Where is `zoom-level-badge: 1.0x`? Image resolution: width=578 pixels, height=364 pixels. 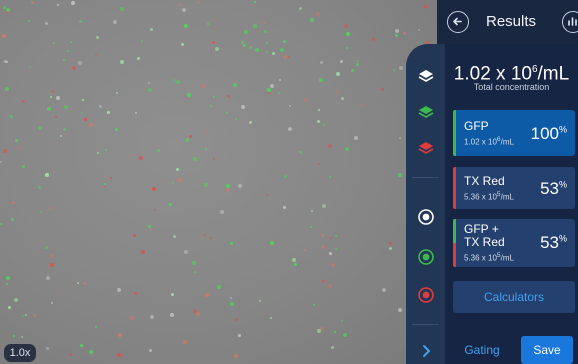 zoom-level-badge: 1.0x is located at coordinates (20, 353).